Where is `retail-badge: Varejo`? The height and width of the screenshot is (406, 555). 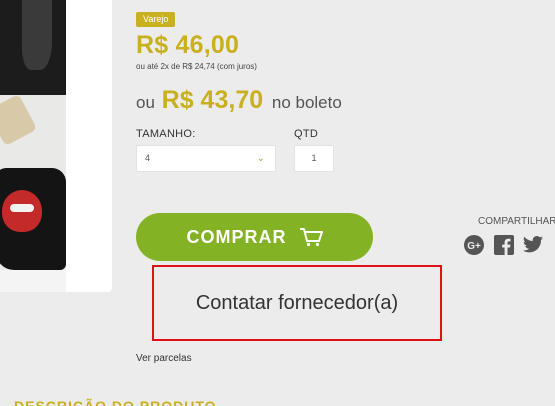
retail-badge: Varejo is located at coordinates (156, 19).